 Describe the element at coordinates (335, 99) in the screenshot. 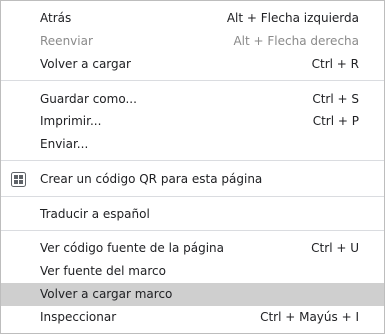

I see `menu-item-shortcut: Ctrl + S` at that location.